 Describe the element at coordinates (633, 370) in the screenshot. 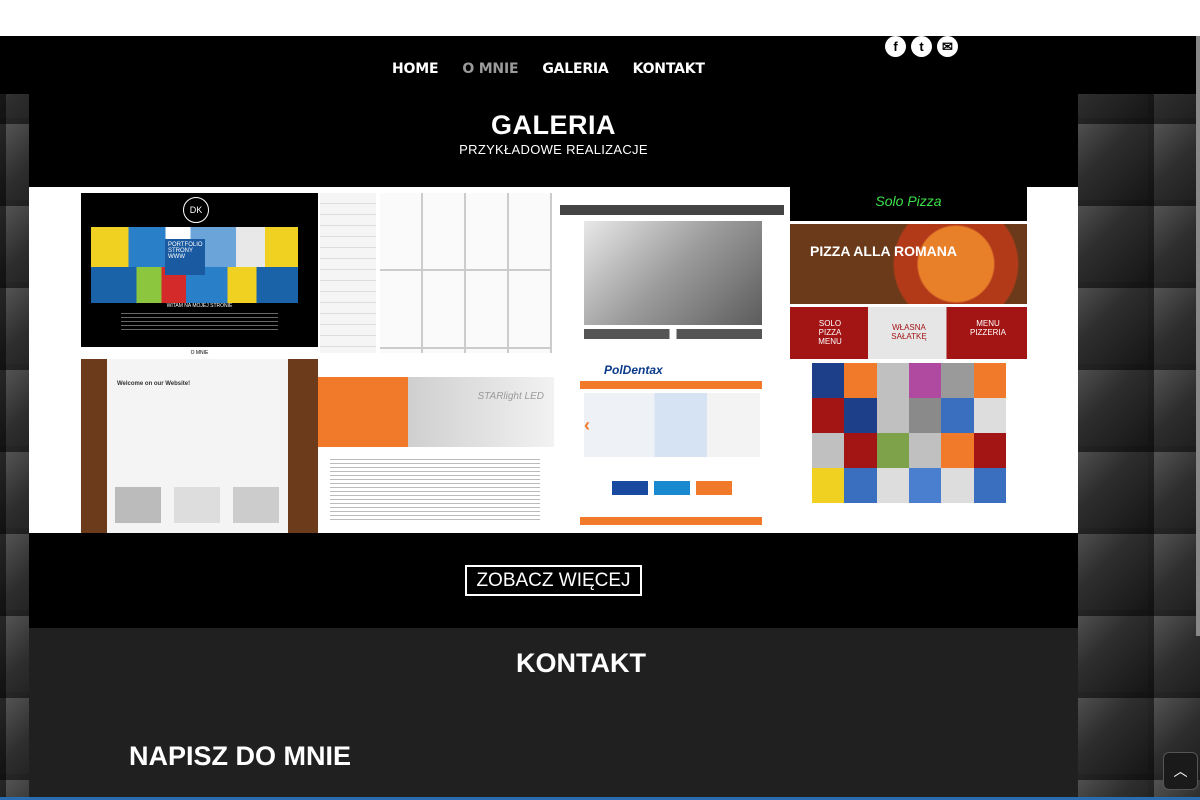

I see `poldentax-brand: PolDentax` at that location.